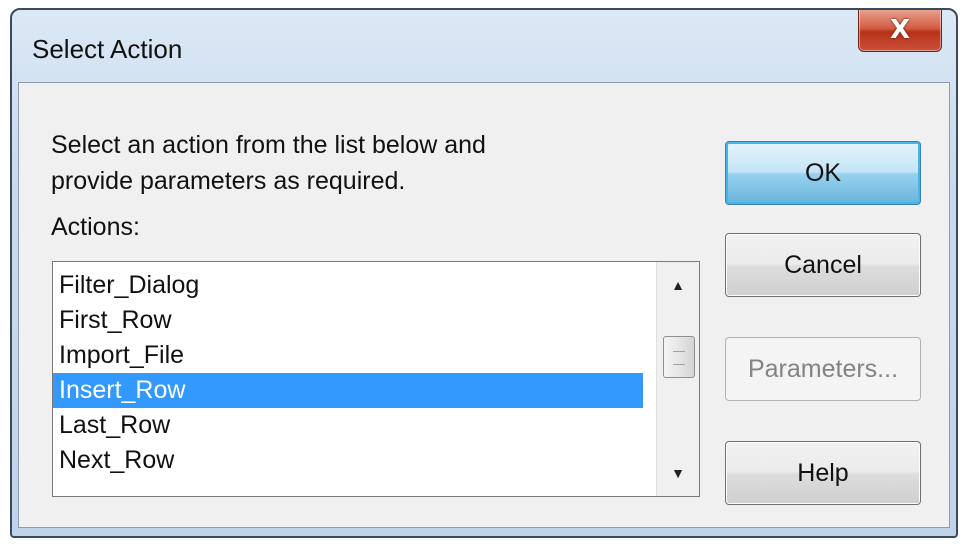 This screenshot has width=968, height=546. Describe the element at coordinates (678, 285) in the screenshot. I see `scroll-up-arrow-icon: ▲` at that location.